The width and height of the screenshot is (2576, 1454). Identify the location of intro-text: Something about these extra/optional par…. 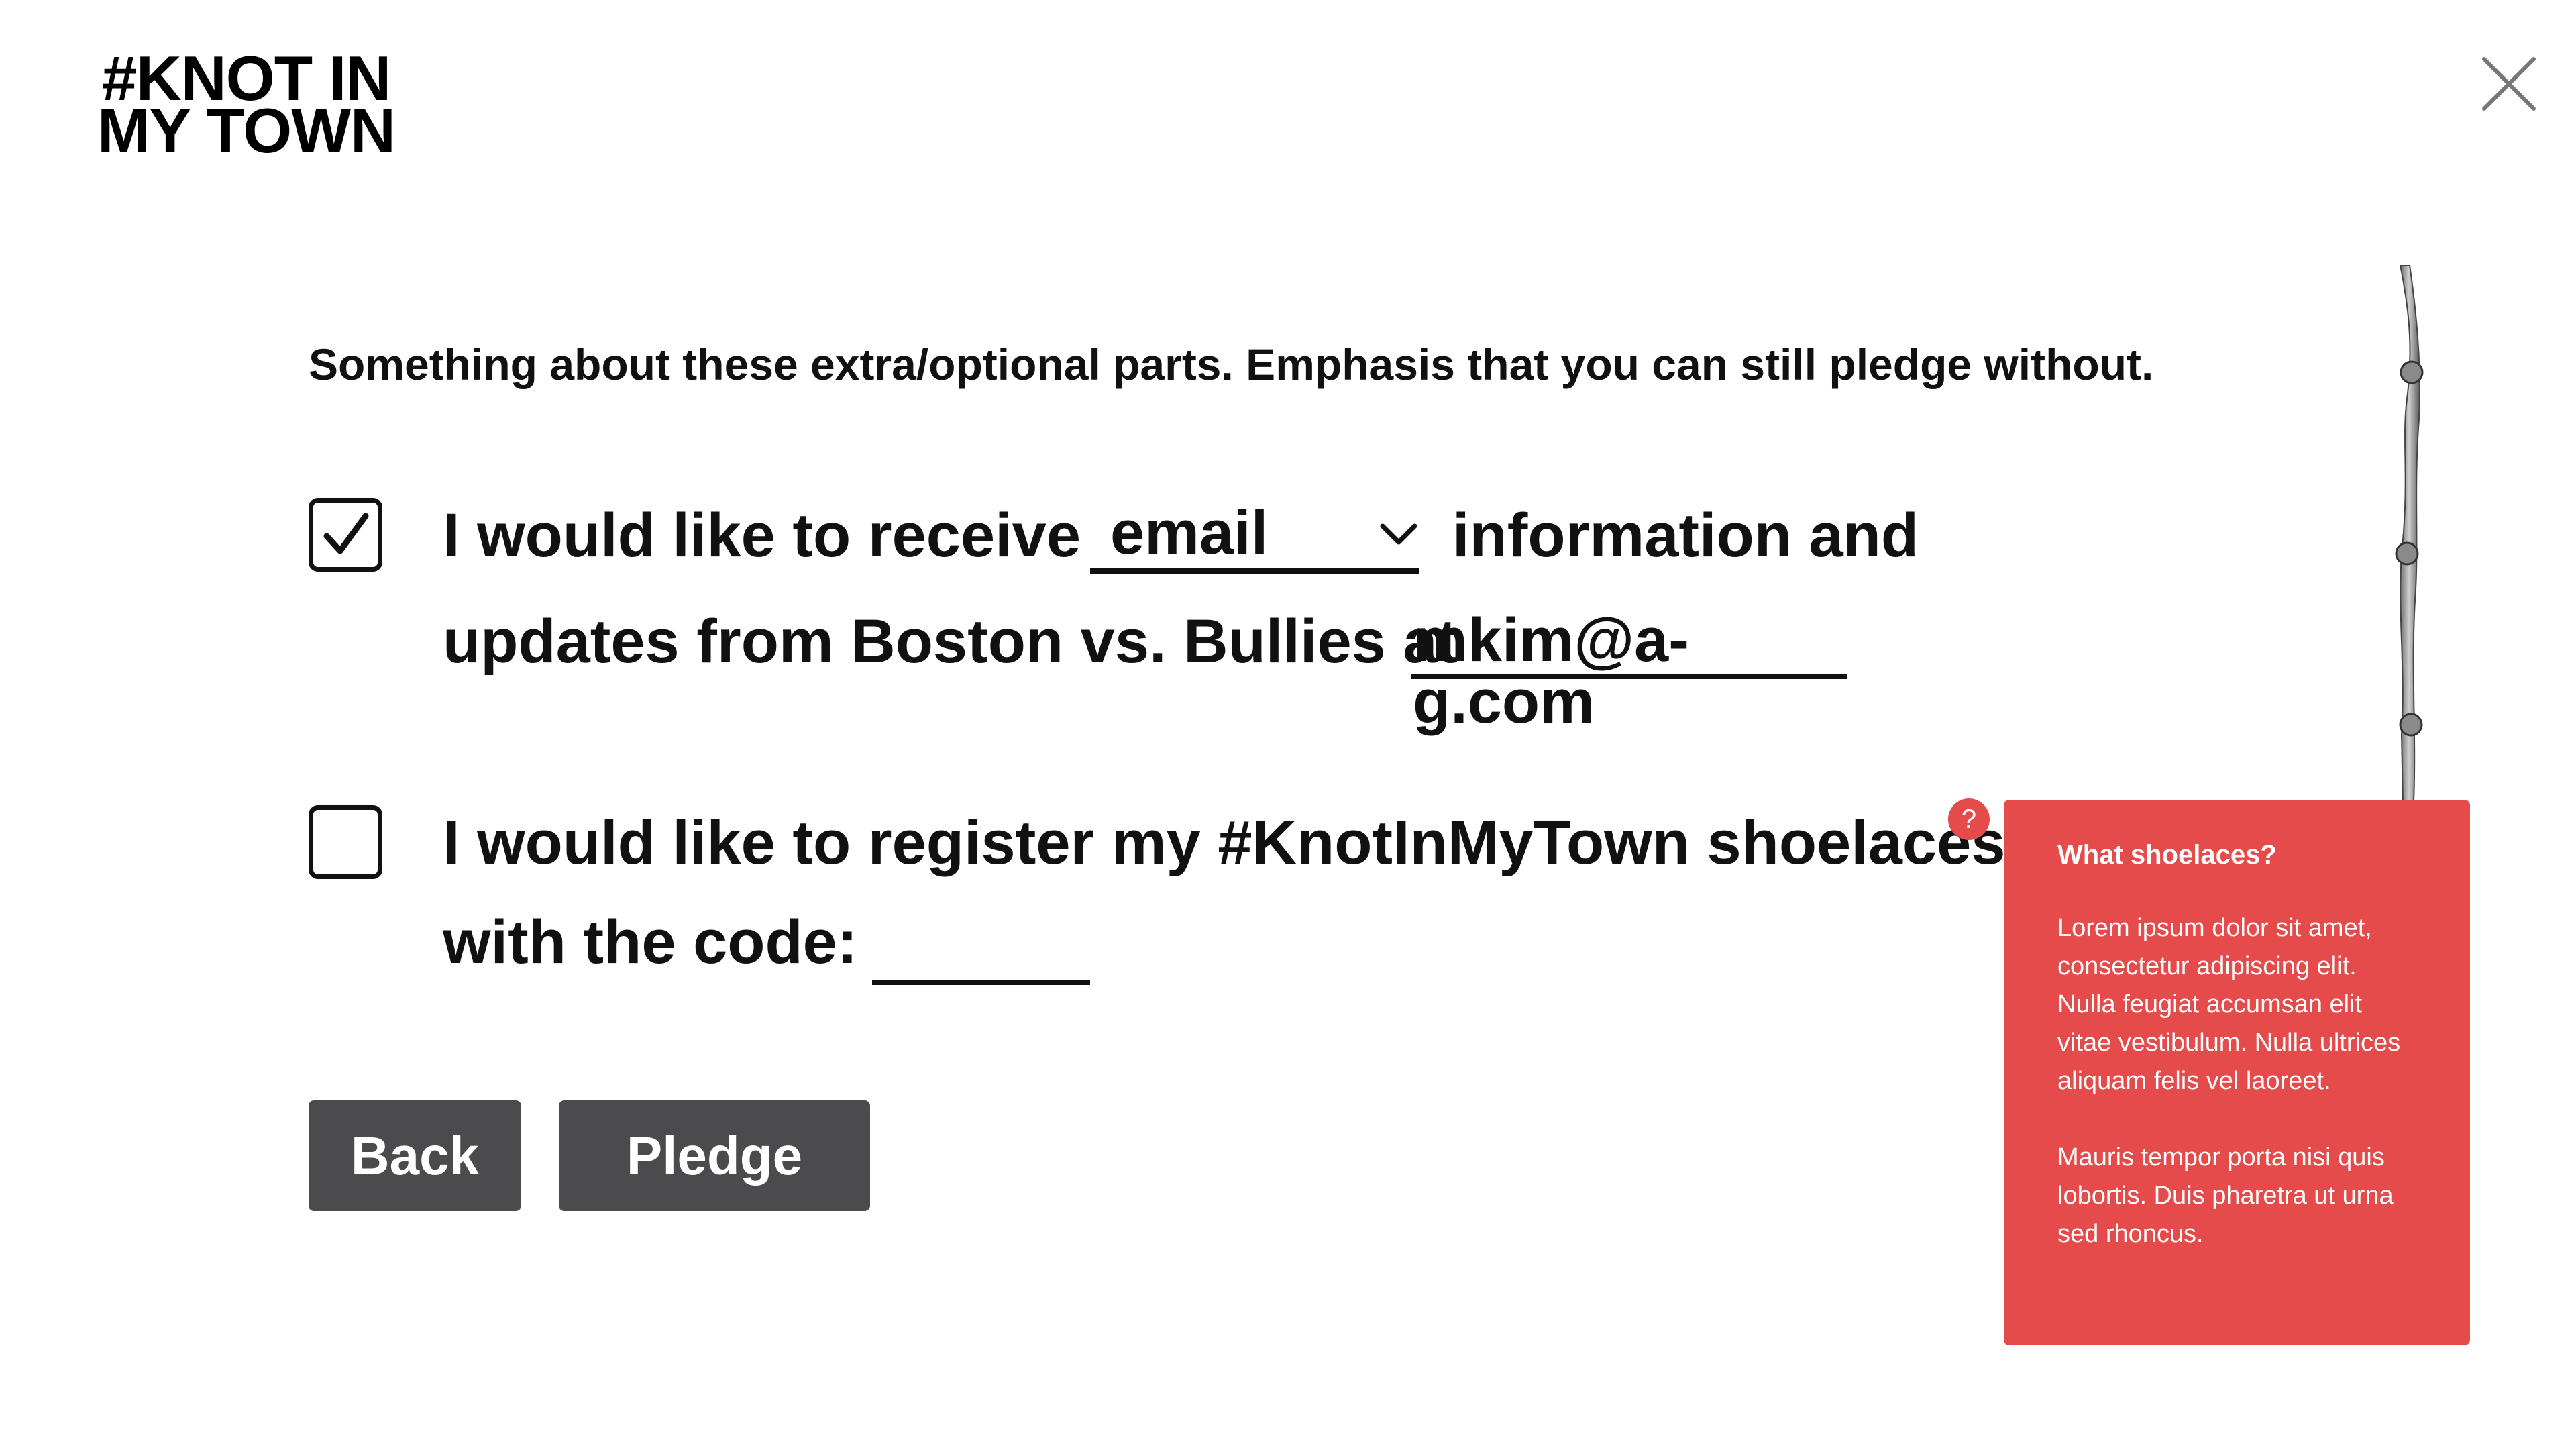
(1231, 365).